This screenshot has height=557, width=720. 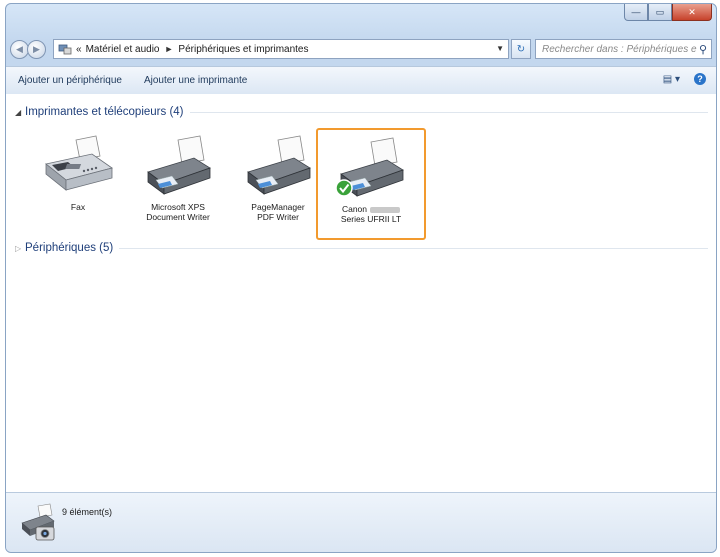 What do you see at coordinates (671, 79) in the screenshot?
I see `change-view-icon: ▤ ▾` at bounding box center [671, 79].